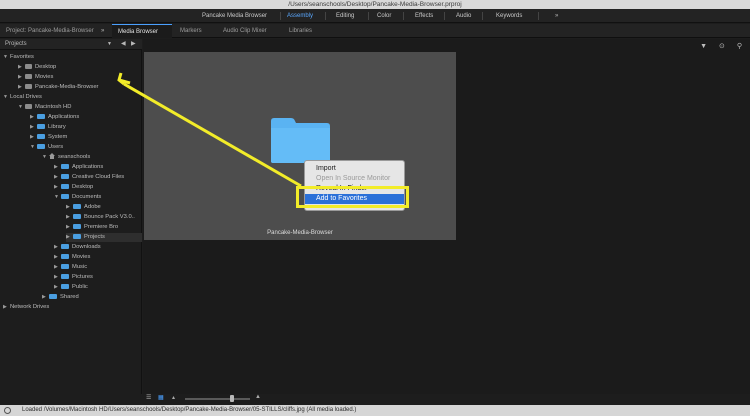 This screenshot has width=750, height=416. Describe the element at coordinates (71, 44) in the screenshot. I see `sidebar-header: Projects ▼ ◀ ▶` at that location.